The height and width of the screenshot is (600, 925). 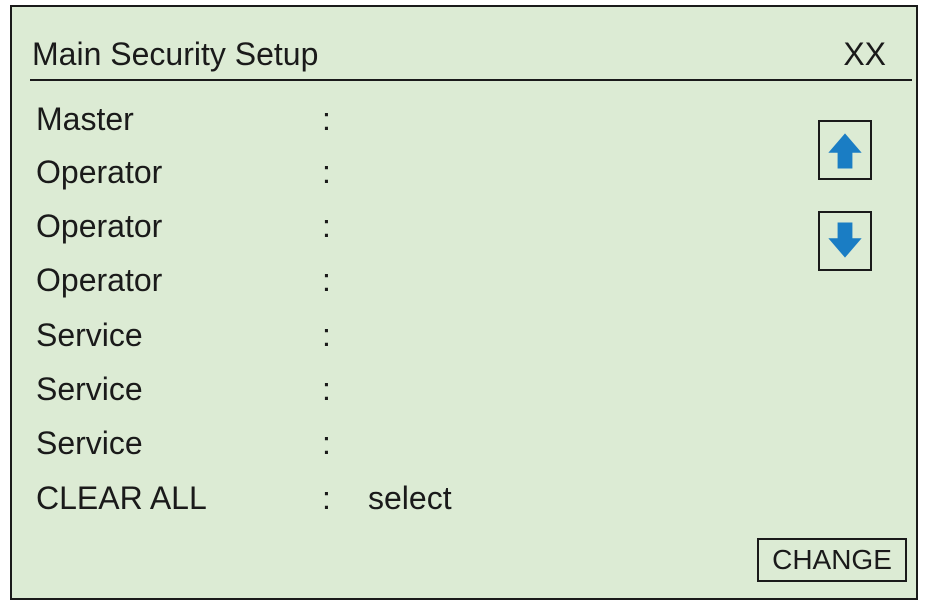 I want to click on clear-all-select: select, so click(x=410, y=498).